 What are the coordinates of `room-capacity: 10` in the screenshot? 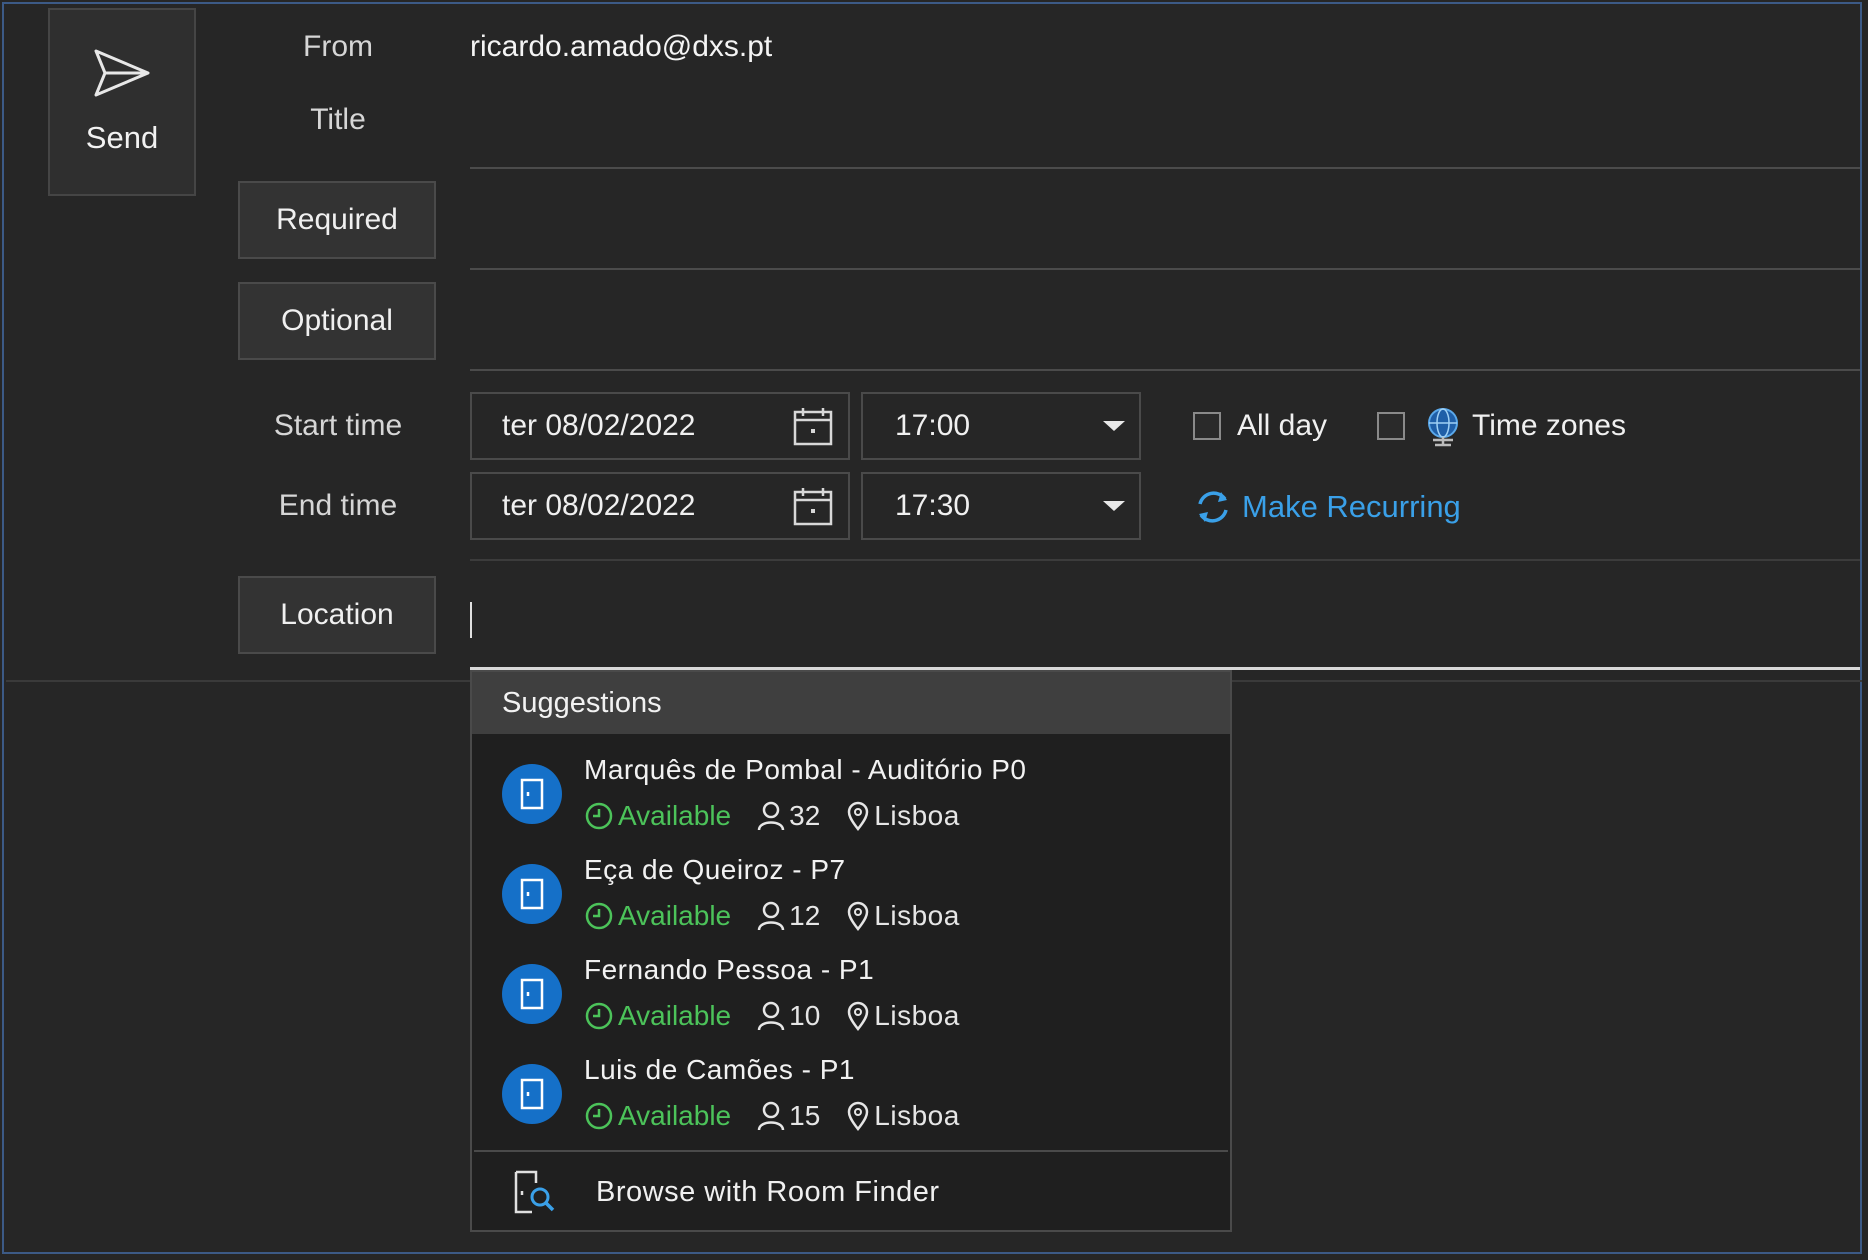 It's located at (805, 1015).